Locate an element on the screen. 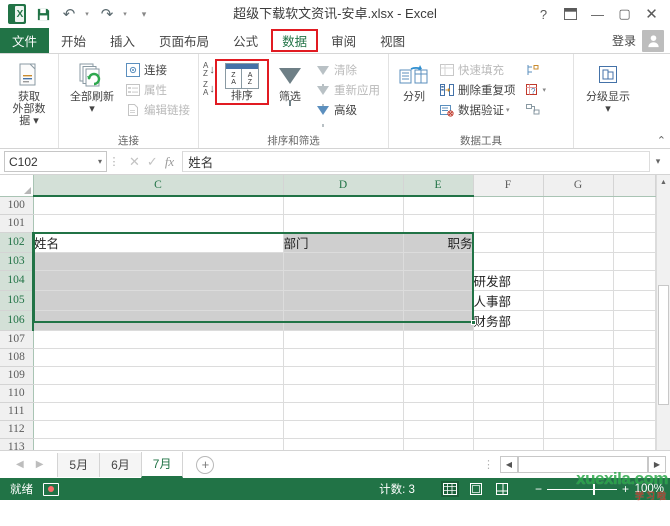 The height and width of the screenshot is (526, 670). formula-input: 姓名 is located at coordinates (416, 161).